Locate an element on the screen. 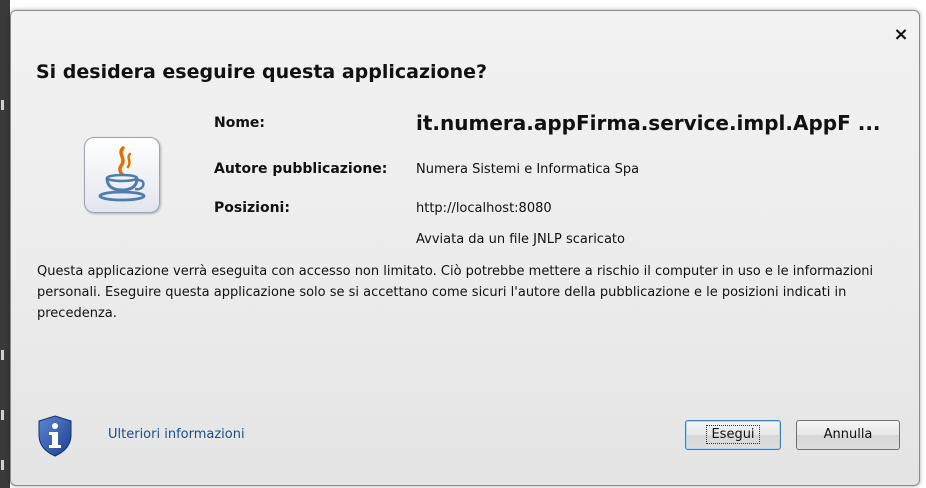  more-info-link: Ulteriori informazioni is located at coordinates (176, 434).